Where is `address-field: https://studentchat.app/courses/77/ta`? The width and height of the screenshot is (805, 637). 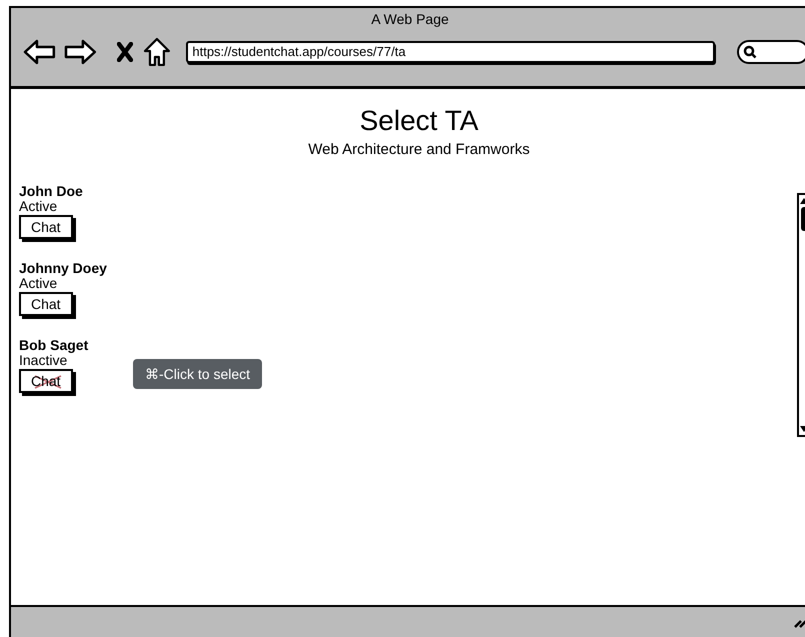 address-field: https://studentchat.app/courses/77/ta is located at coordinates (451, 52).